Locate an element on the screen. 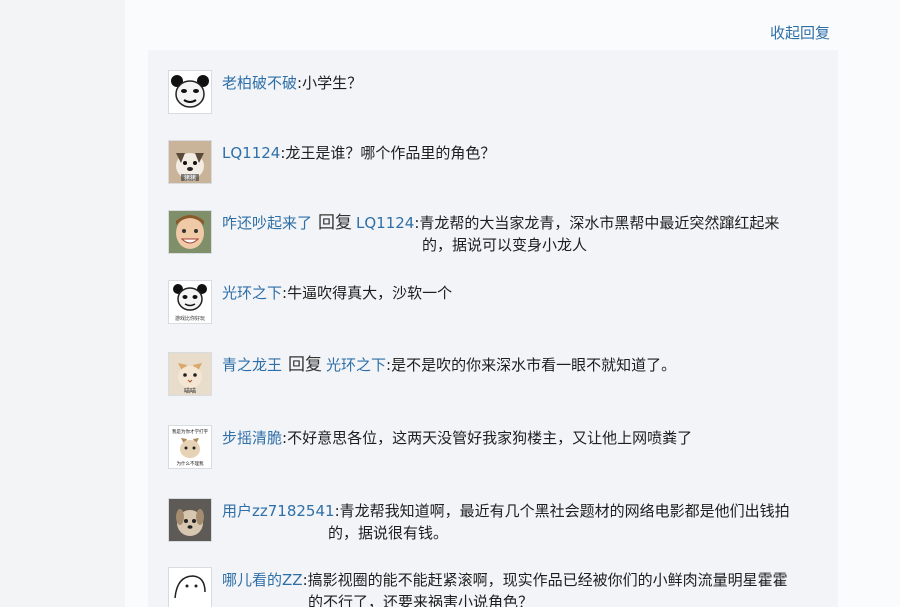 This screenshot has height=607, width=900. reply-text: 不好意思各位，这两天没管好我家狗楼主，又让他上网喷粪了 is located at coordinates (490, 438).